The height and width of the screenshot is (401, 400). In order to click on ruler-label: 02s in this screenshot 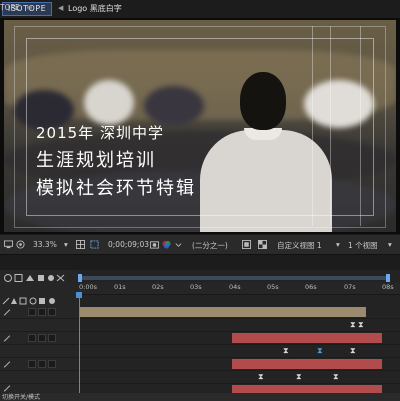, I will do `click(158, 287)`.